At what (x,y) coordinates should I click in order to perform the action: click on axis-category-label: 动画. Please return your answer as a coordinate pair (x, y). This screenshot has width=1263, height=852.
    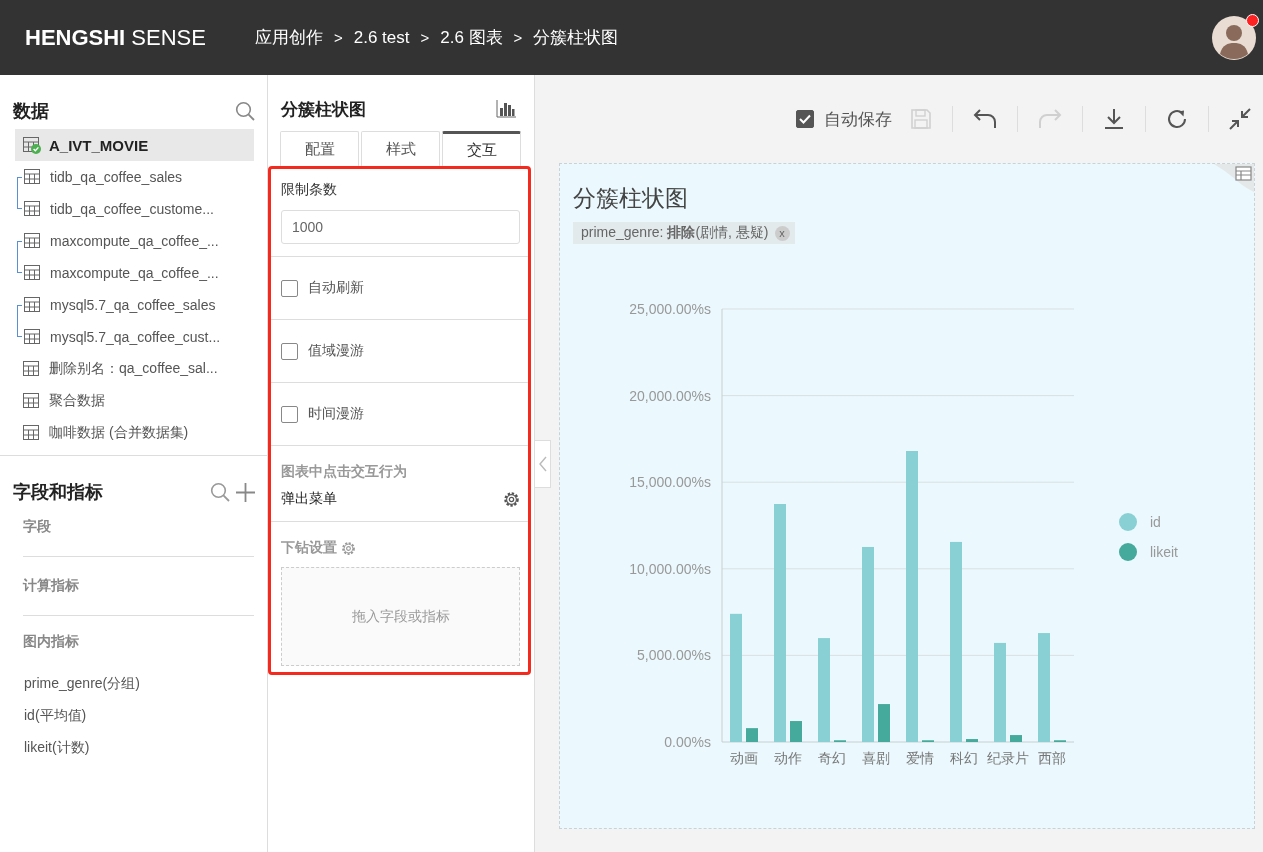
    Looking at the image, I should click on (744, 758).